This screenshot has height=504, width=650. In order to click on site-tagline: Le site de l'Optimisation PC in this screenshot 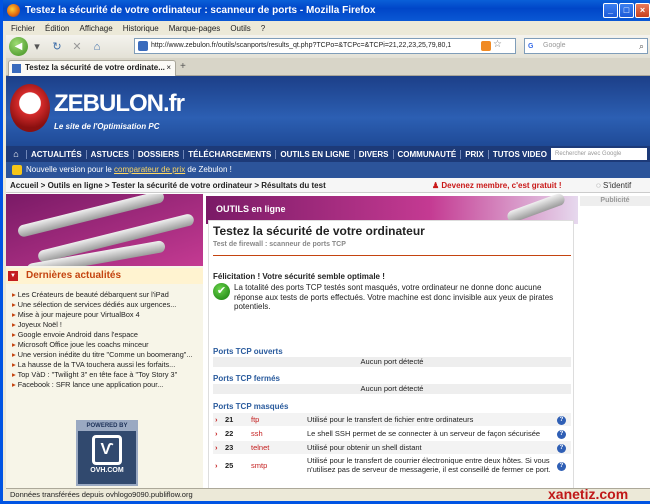, I will do `click(107, 126)`.